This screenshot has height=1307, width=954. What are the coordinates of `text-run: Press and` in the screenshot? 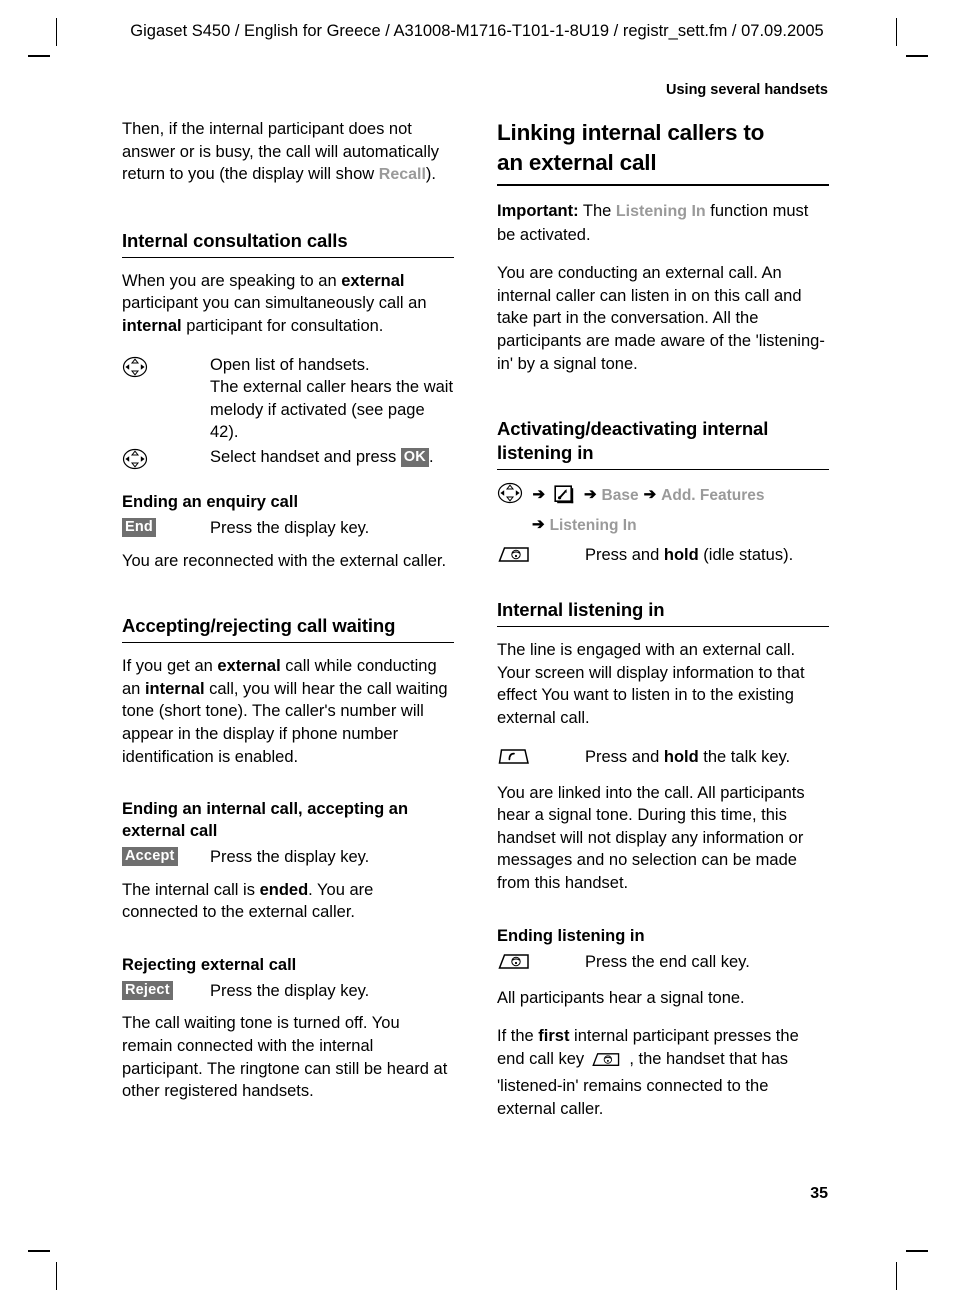 It's located at (624, 555).